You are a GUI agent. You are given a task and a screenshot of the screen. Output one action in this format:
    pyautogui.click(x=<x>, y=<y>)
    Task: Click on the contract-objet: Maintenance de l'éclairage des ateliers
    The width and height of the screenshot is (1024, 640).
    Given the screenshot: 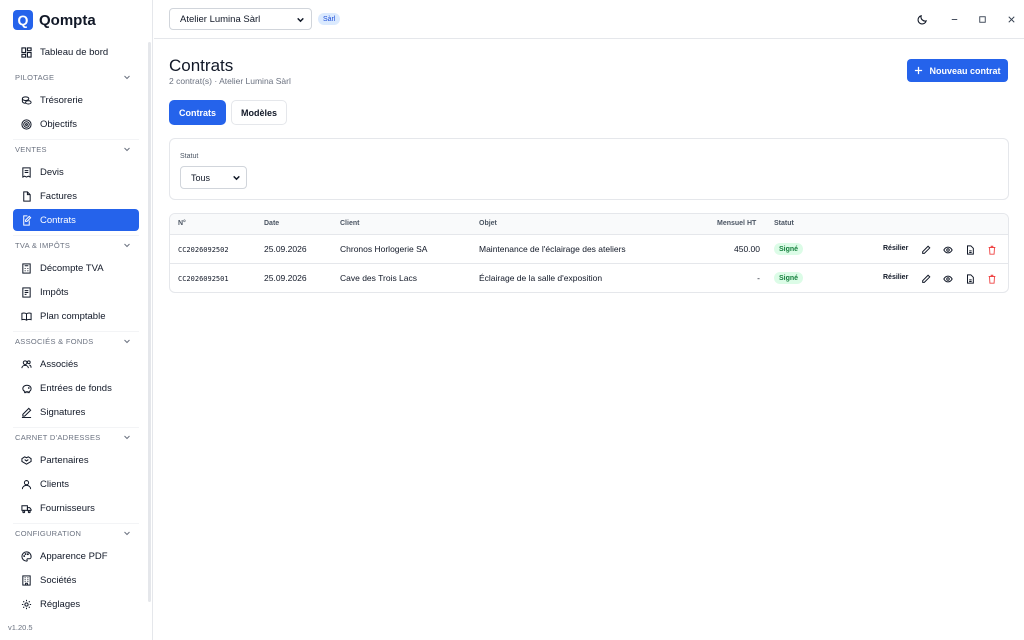 What is the action you would take?
    pyautogui.click(x=552, y=249)
    